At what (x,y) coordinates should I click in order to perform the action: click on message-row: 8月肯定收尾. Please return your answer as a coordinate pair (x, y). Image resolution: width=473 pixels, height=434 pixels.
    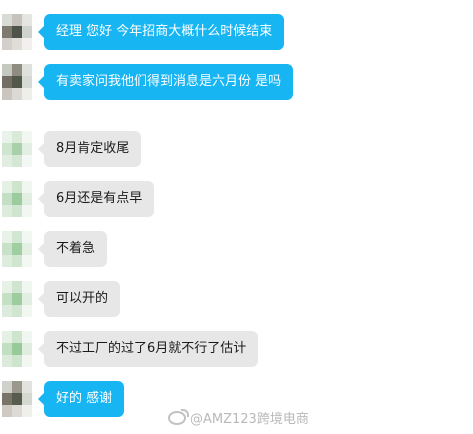
    Looking at the image, I should click on (71, 149).